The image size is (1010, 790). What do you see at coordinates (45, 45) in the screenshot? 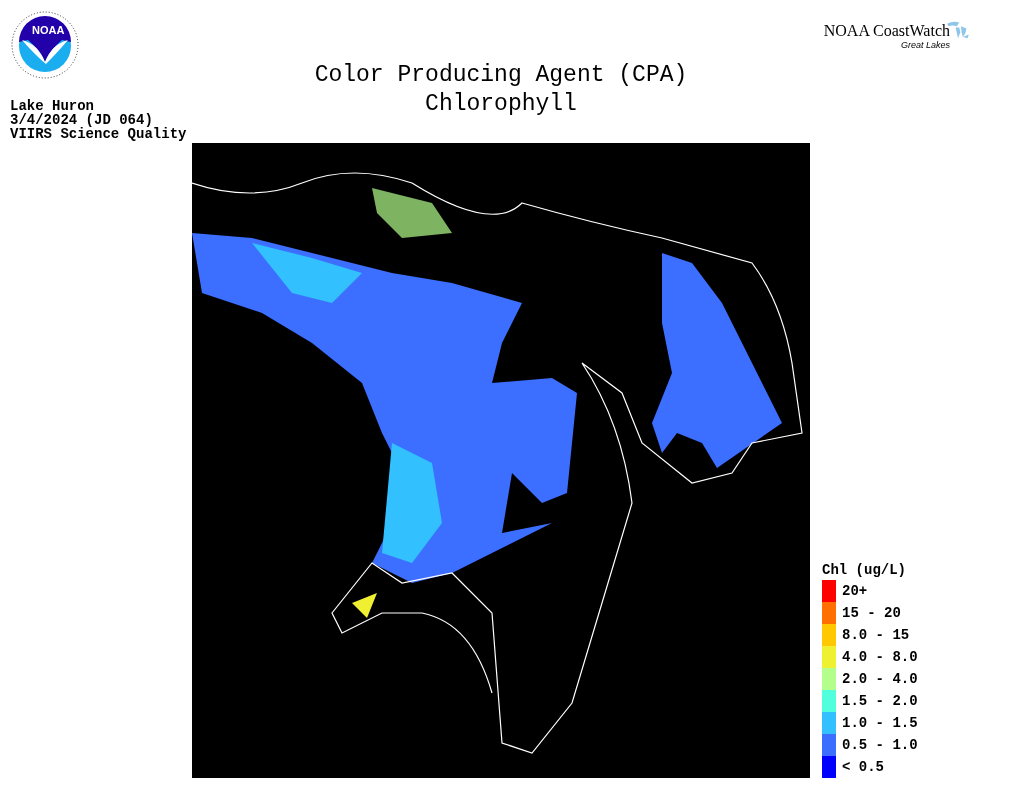
I see `bird-emblem-icon` at bounding box center [45, 45].